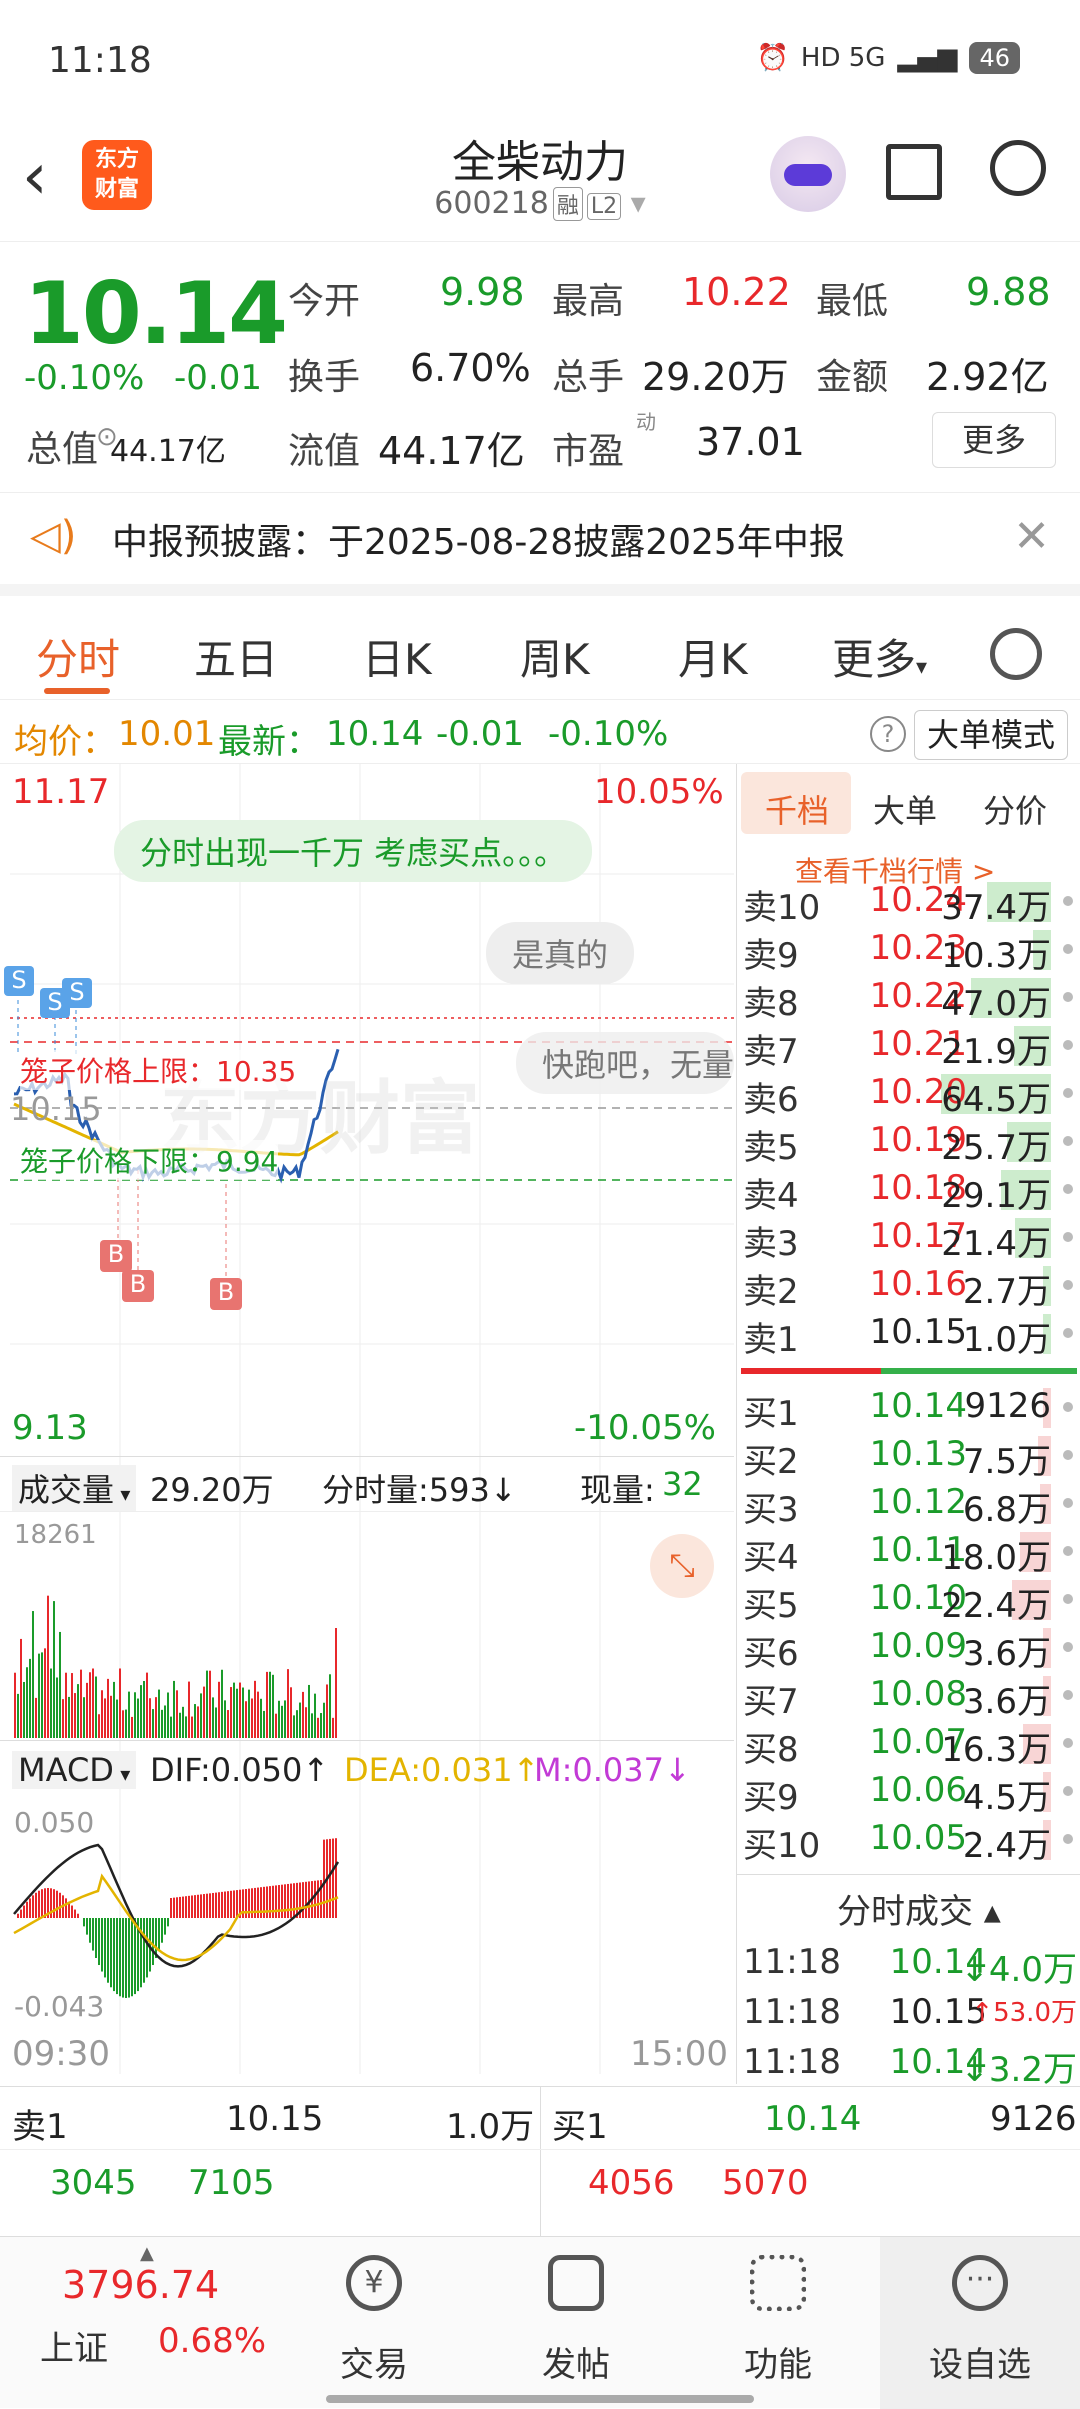 The image size is (1080, 2409). Describe the element at coordinates (919, 1908) in the screenshot. I see `trades-title: 分时成交 ▴` at that location.